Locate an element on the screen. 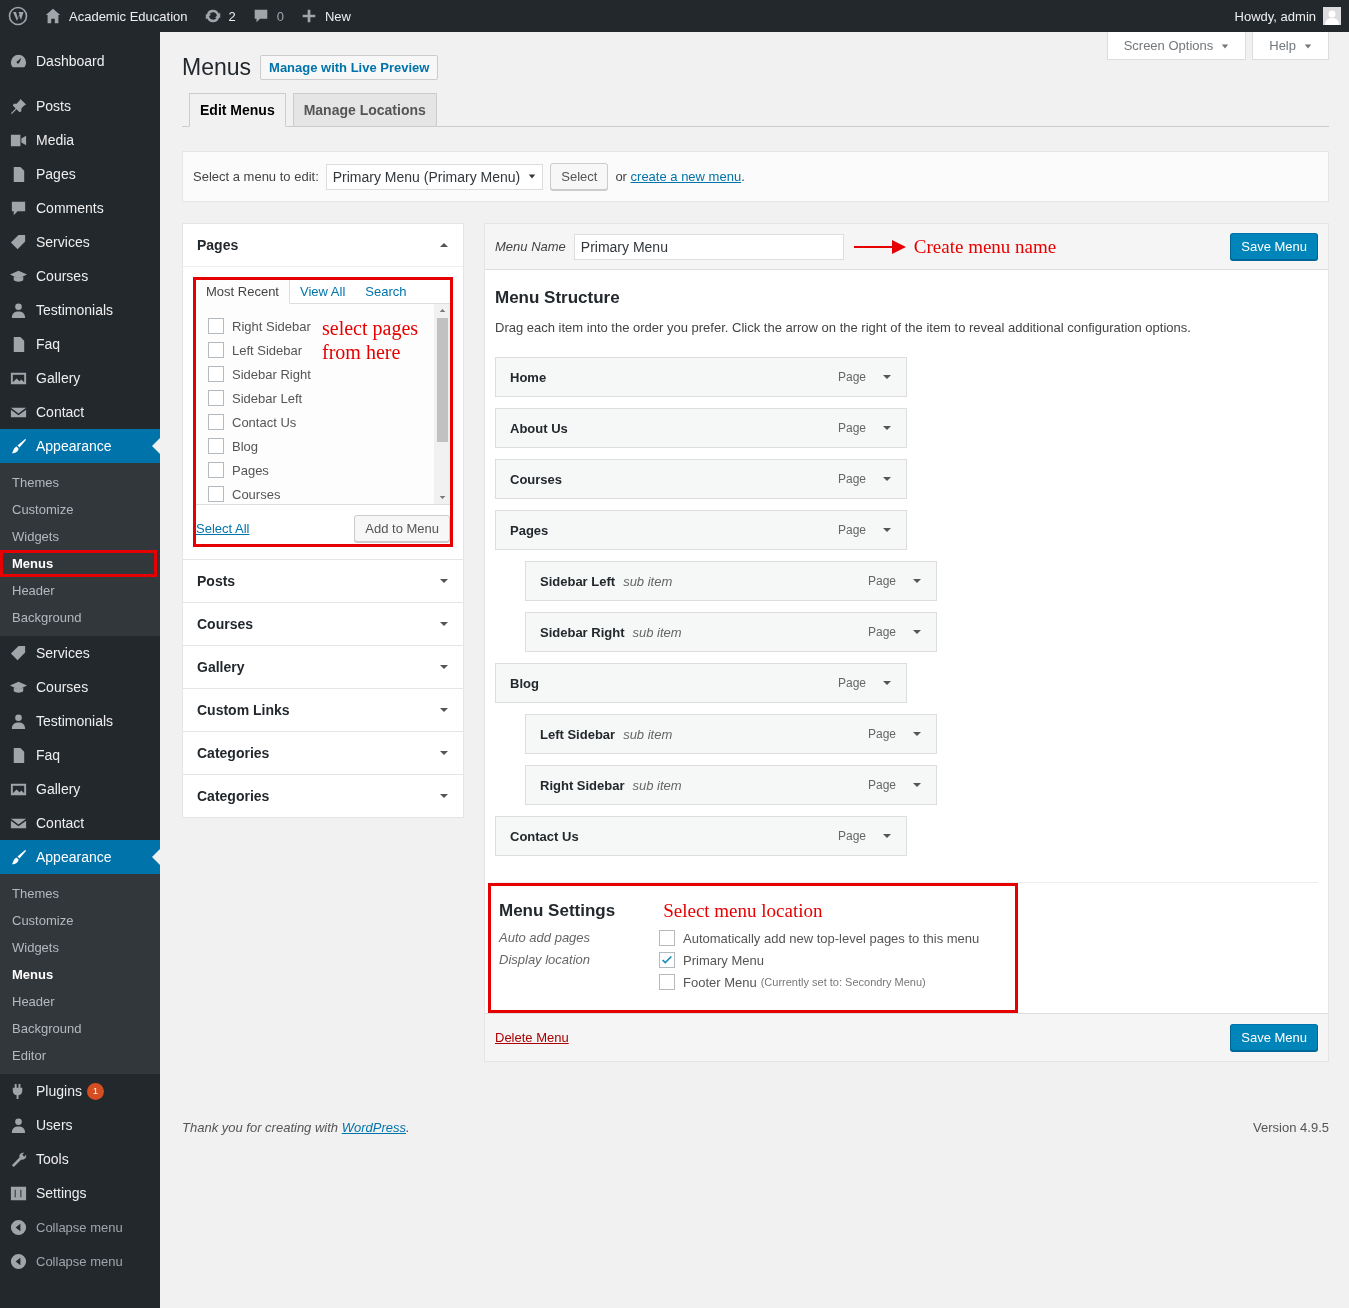 The image size is (1349, 1308). sidebar-menu-item: Plugins 1 is located at coordinates (80, 1091).